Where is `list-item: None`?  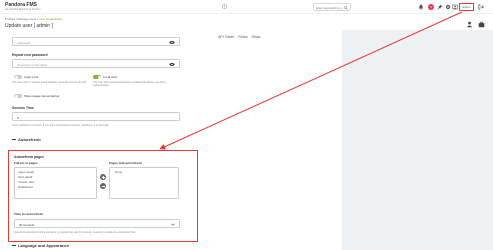
list-item: None is located at coordinates (118, 172).